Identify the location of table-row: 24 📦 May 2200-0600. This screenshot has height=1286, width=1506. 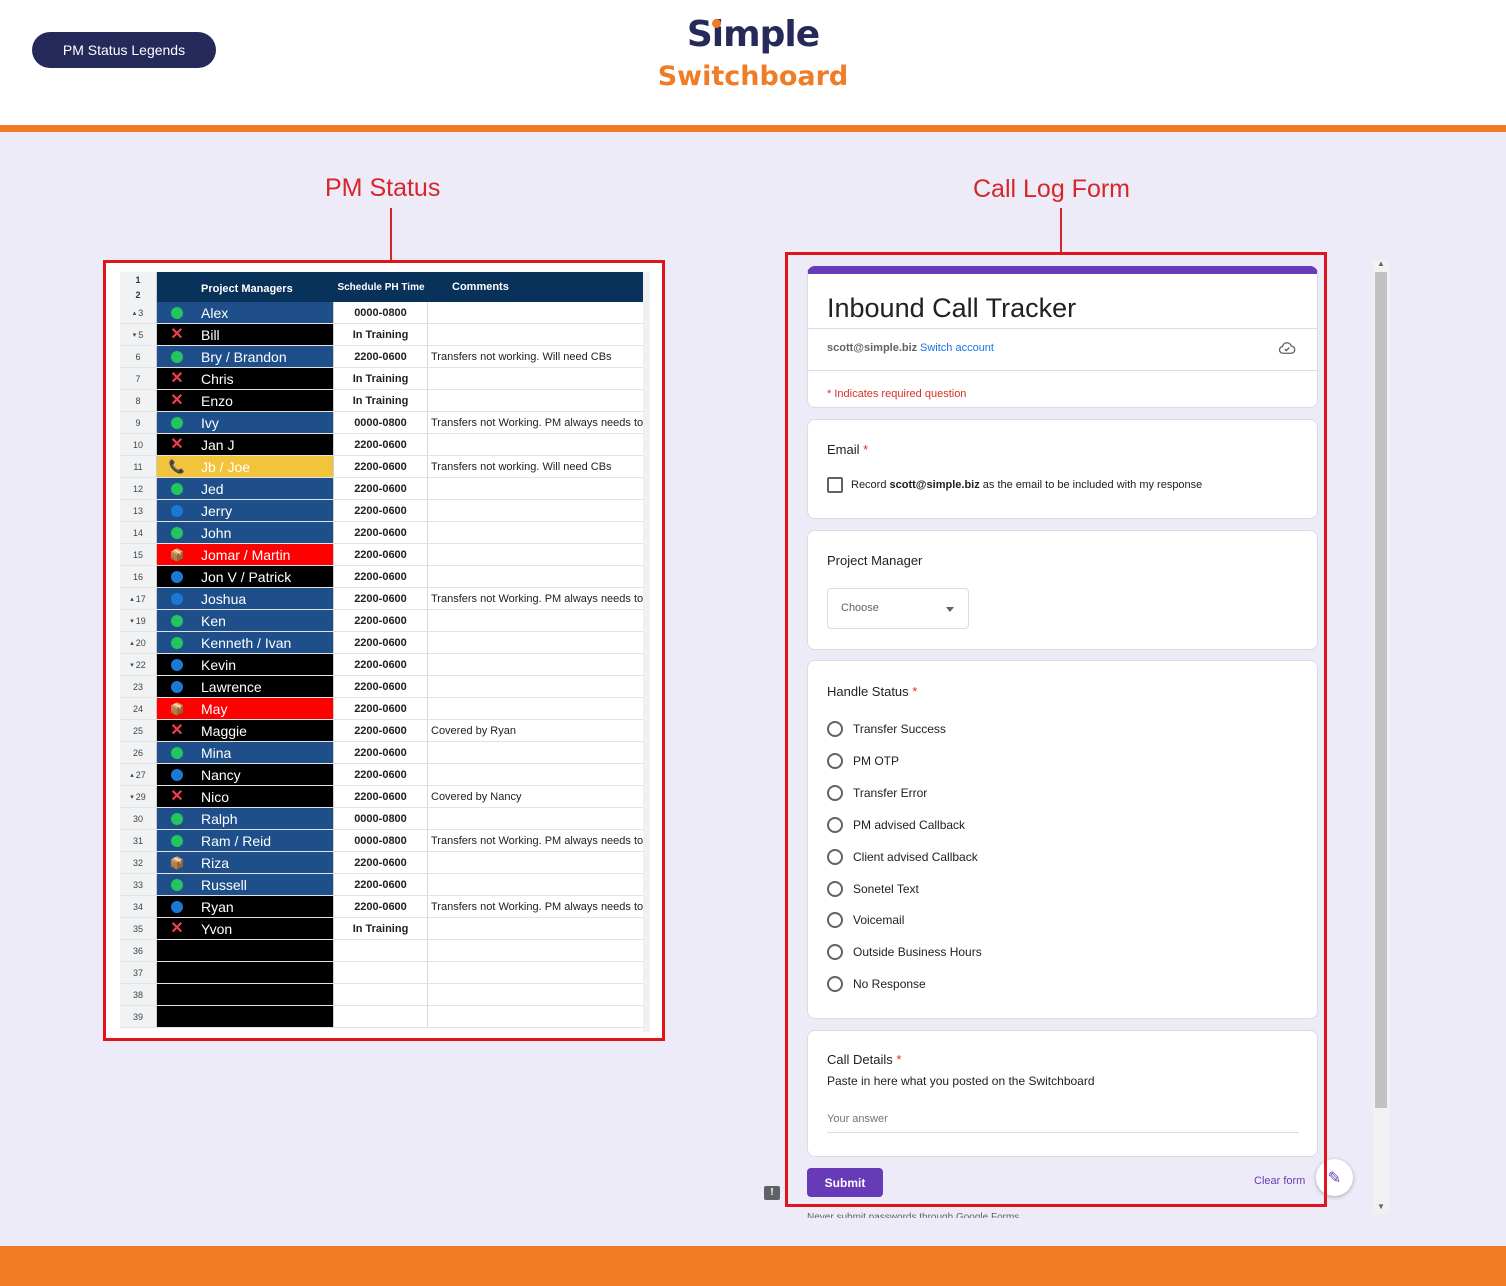
(383, 709).